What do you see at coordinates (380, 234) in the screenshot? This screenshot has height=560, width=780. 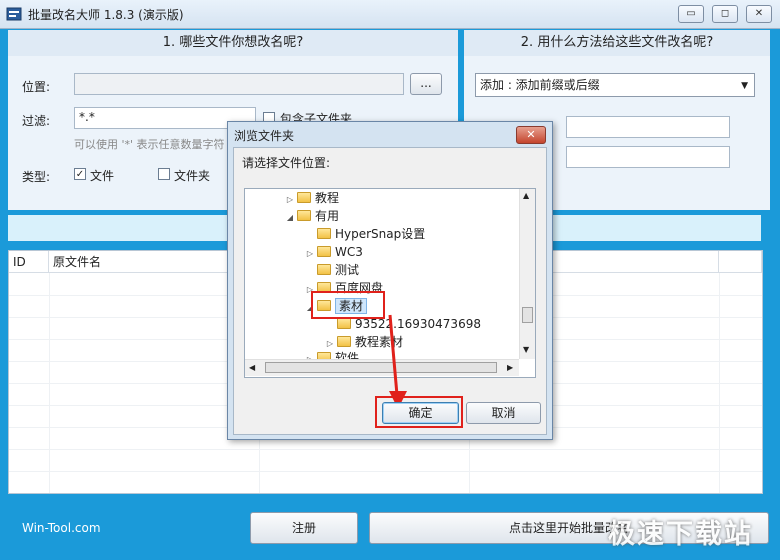 I see `tree-node-label: HyperSnap设置` at bounding box center [380, 234].